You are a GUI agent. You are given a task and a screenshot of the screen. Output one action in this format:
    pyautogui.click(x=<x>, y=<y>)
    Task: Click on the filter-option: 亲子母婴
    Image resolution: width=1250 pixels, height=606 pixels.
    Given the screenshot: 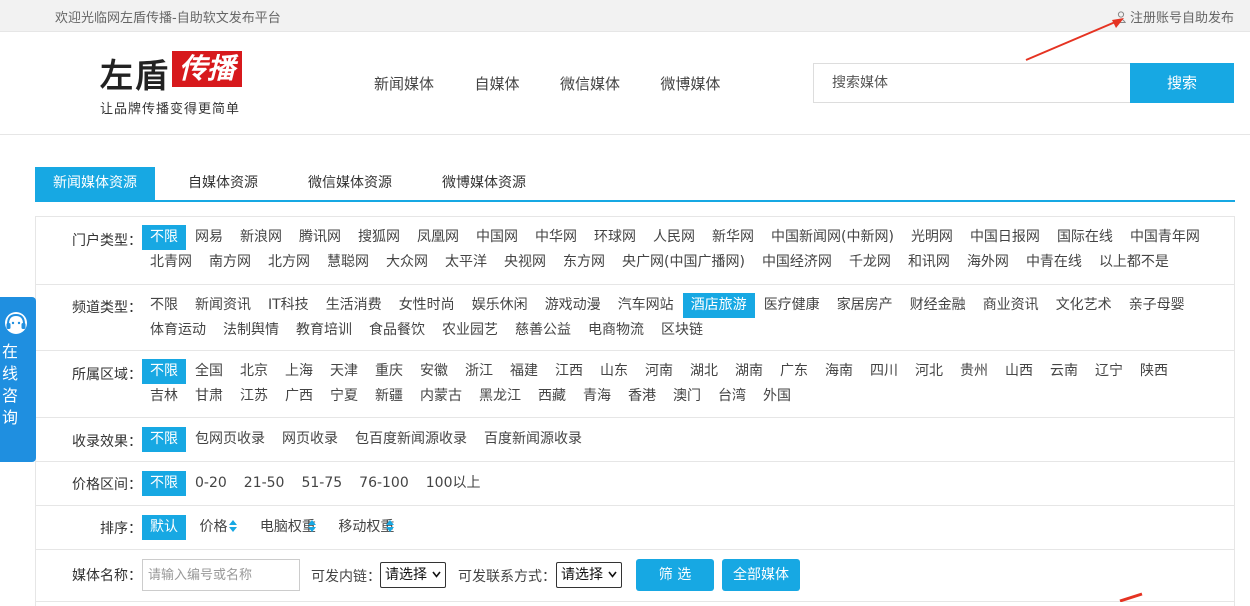 What is the action you would take?
    pyautogui.click(x=1157, y=305)
    